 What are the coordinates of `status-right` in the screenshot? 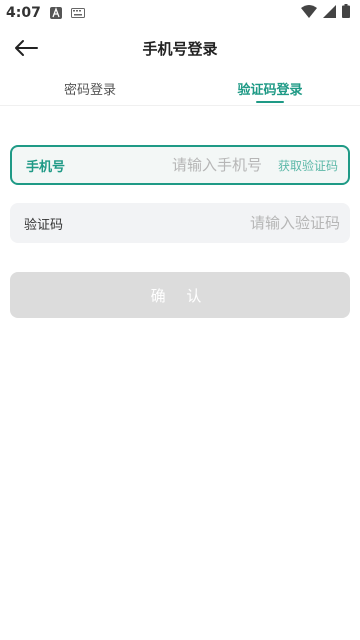 It's located at (325, 13).